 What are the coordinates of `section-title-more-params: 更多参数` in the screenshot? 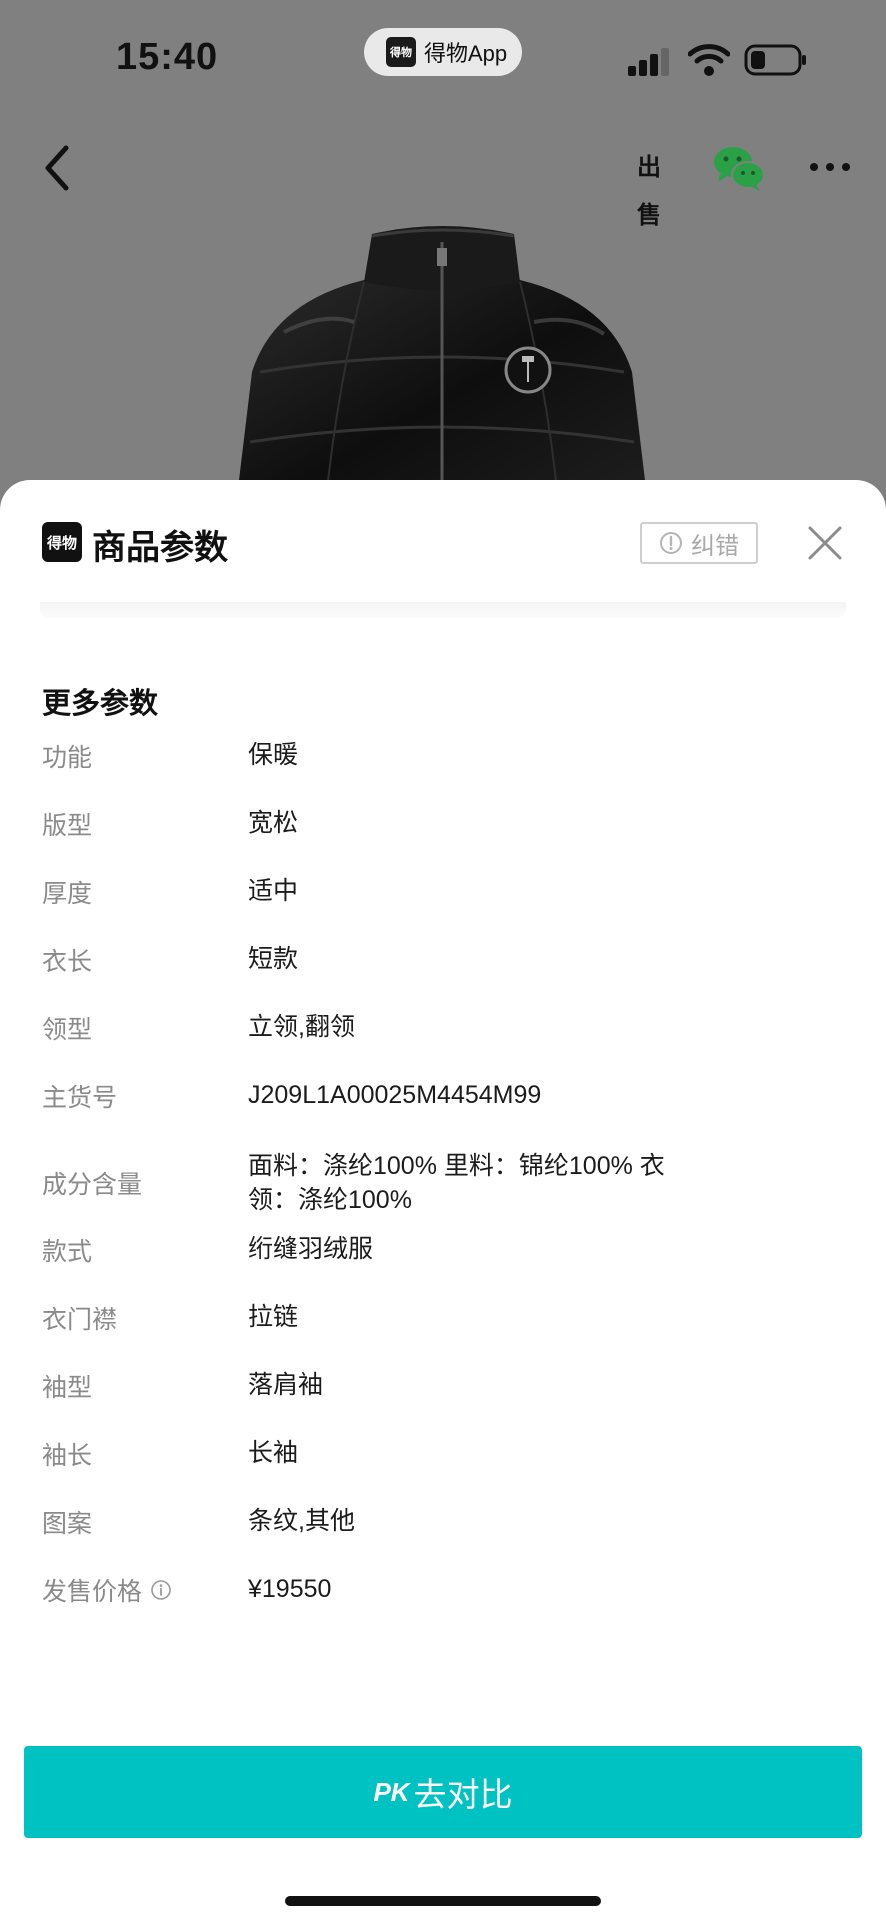 It's located at (100, 704).